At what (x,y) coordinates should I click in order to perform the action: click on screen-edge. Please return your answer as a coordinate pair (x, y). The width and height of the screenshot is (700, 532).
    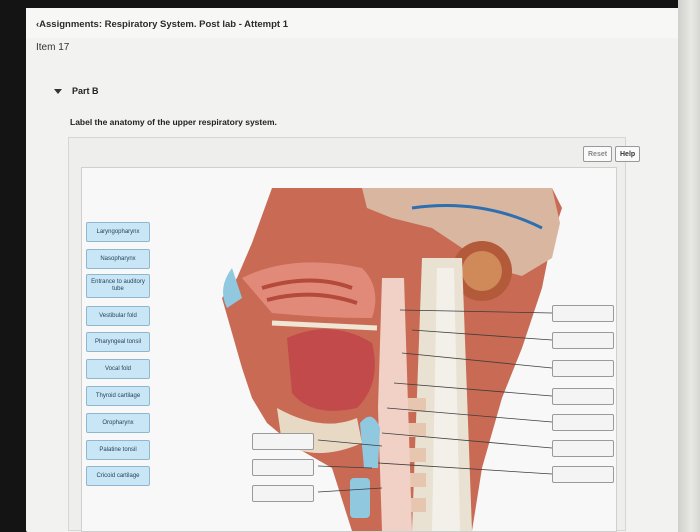
    Looking at the image, I should click on (689, 266).